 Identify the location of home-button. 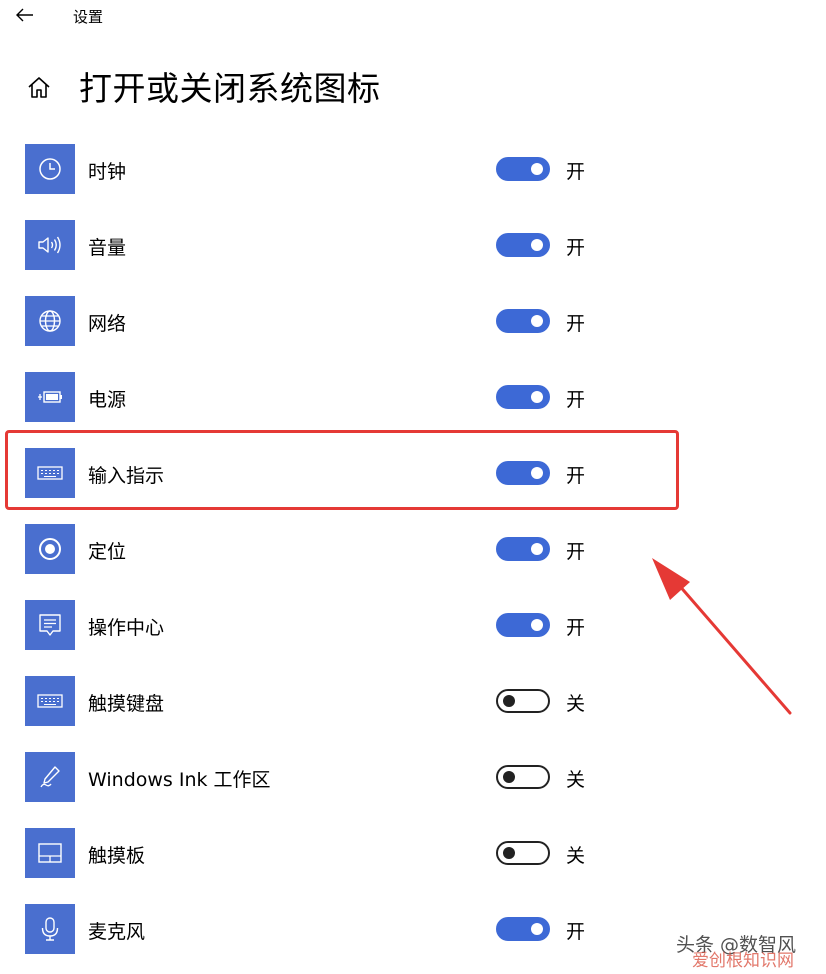
(39, 87).